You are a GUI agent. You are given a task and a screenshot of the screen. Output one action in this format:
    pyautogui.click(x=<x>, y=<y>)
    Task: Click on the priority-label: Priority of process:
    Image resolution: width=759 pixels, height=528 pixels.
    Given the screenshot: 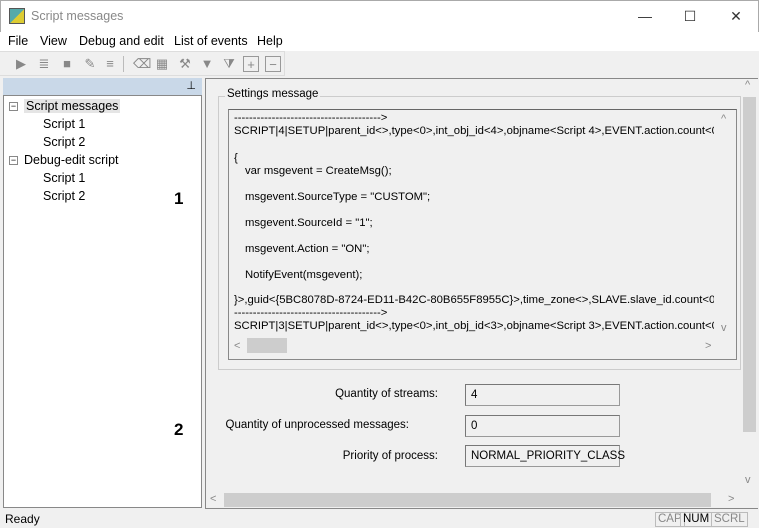 What is the action you would take?
    pyautogui.click(x=390, y=456)
    